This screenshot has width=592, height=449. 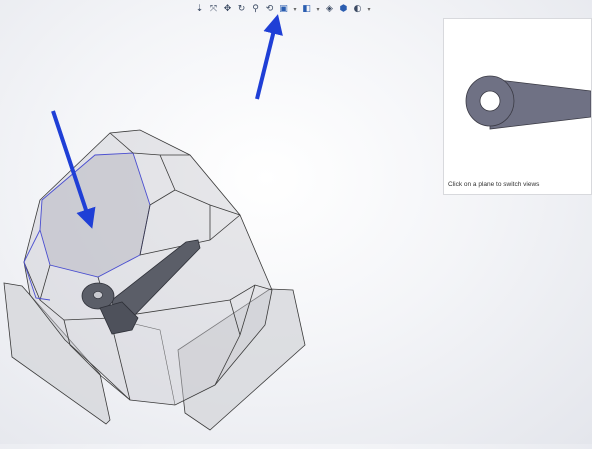 I want to click on edit-appearance-icon: ⬢, so click(x=343, y=9).